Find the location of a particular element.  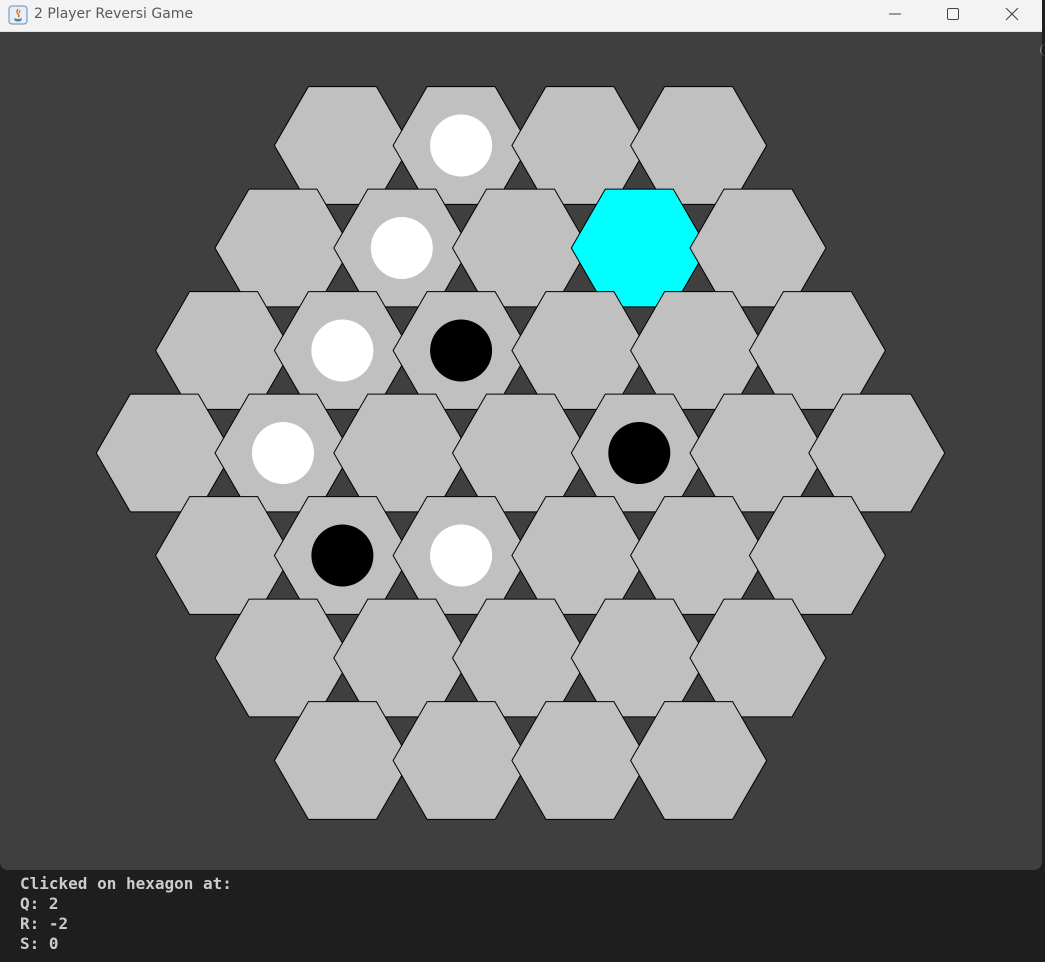

hex-cell-selected is located at coordinates (639, 248).